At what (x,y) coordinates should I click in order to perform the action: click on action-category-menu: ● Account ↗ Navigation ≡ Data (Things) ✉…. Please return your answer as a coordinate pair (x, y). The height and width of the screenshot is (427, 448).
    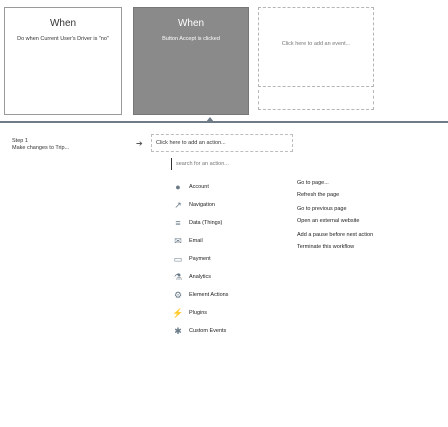
    Looking at the image, I should click on (222, 259).